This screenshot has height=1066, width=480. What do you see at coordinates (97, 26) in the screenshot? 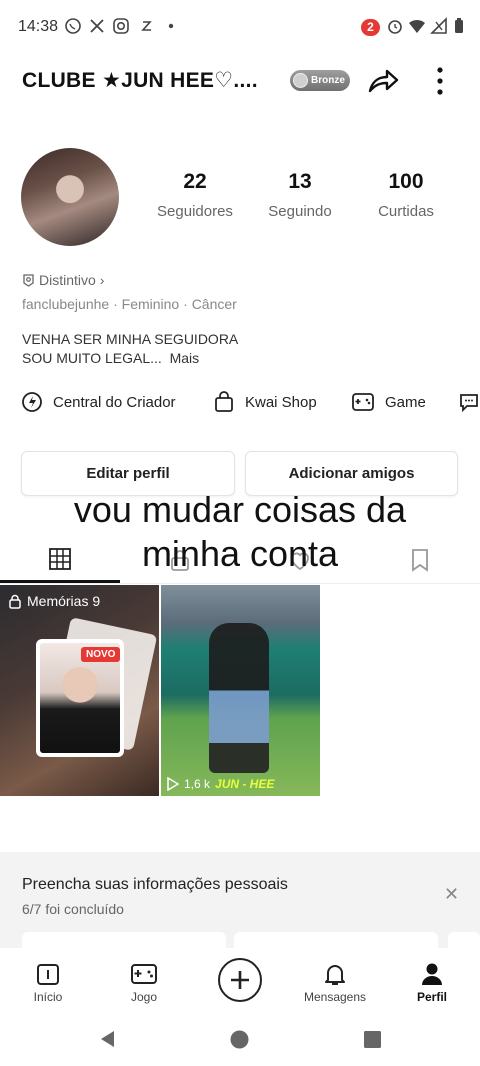
I see `pinwheel-icon` at bounding box center [97, 26].